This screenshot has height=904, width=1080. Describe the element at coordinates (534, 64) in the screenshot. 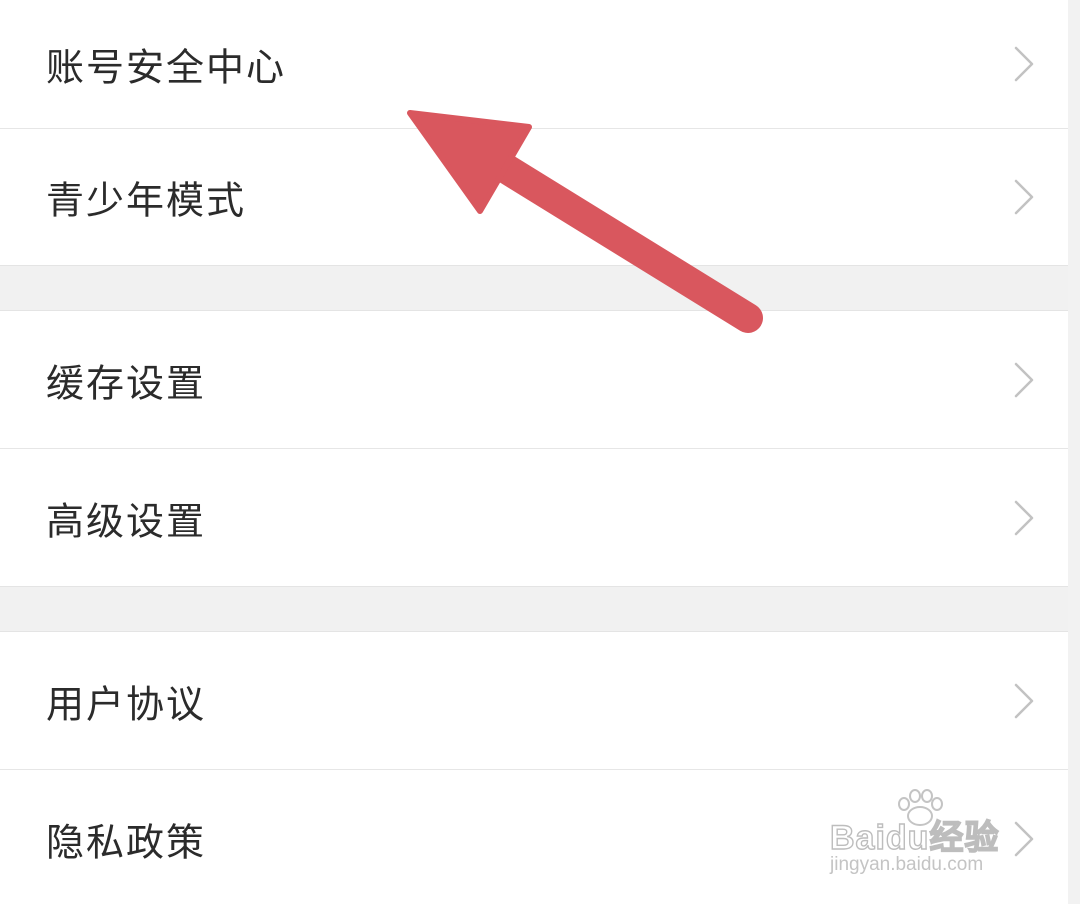

I see `settings-item-account-security: 账号安全中心` at that location.